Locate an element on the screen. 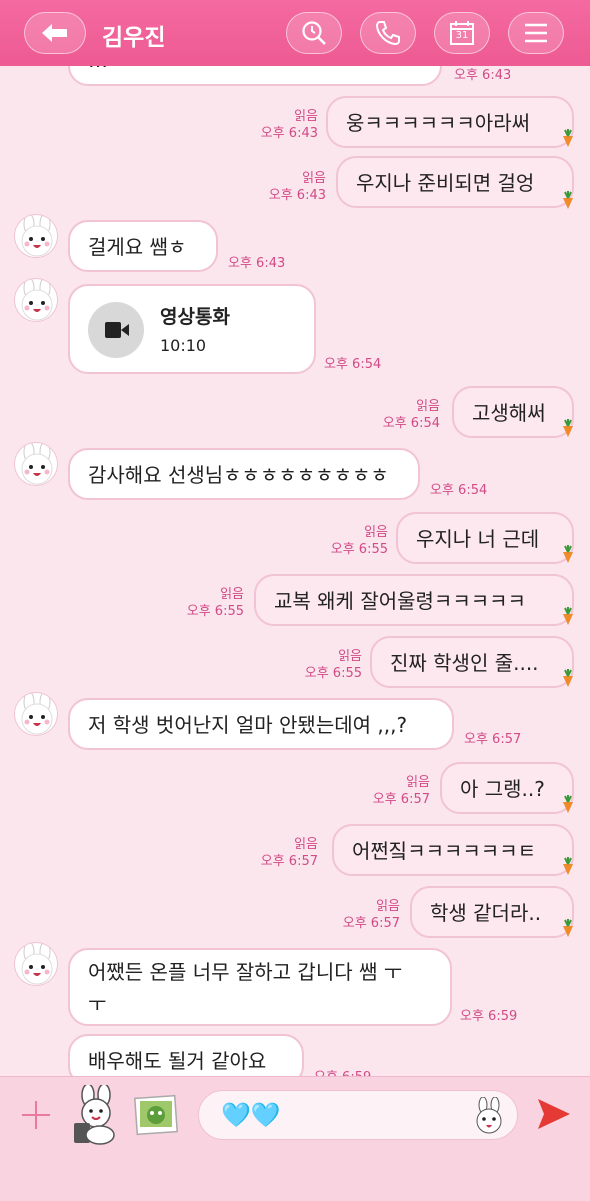 The height and width of the screenshot is (1201, 590). message-text: 배우해도 될거 같아요 is located at coordinates (177, 1061).